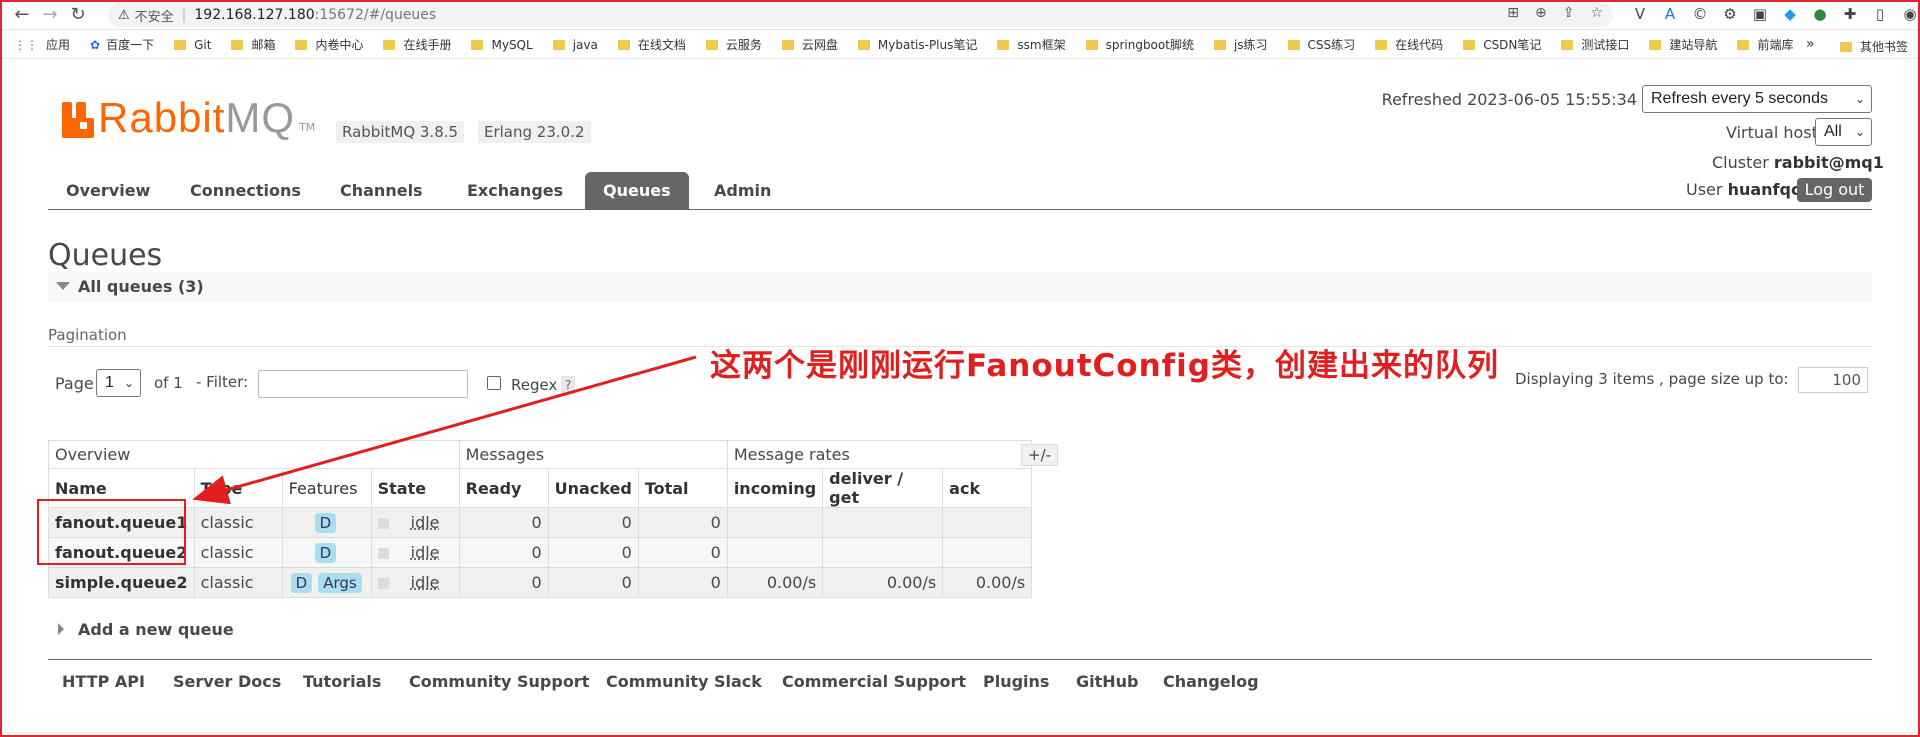 The height and width of the screenshot is (737, 1920). Describe the element at coordinates (1016, 681) in the screenshot. I see `footer-link-plugins: Plugins` at that location.